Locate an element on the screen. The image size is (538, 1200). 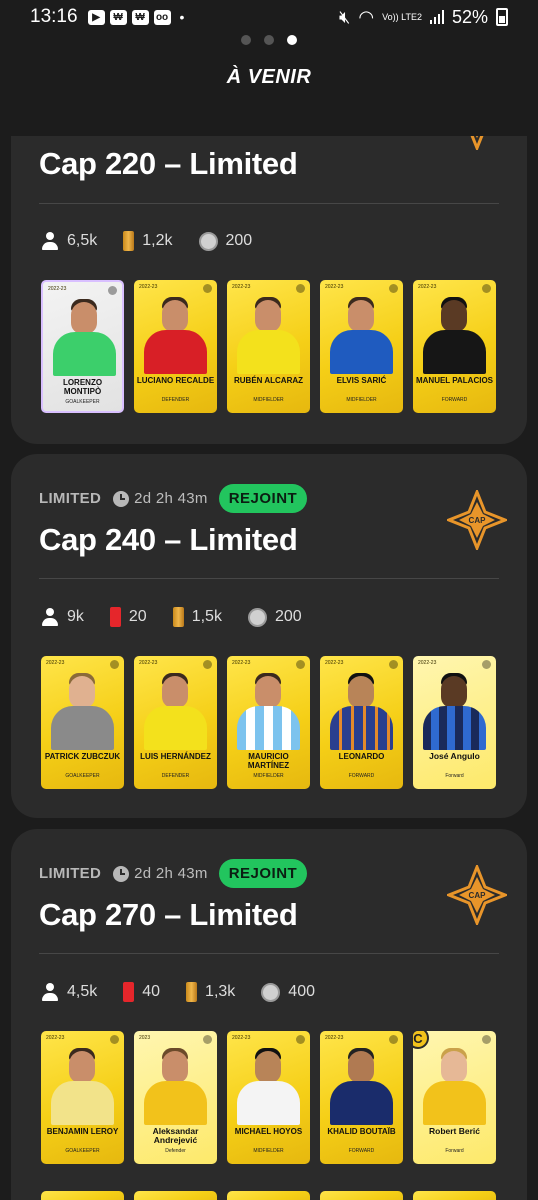
player-name: RUBÉN ALCARAZ is located at coordinates (268, 380).